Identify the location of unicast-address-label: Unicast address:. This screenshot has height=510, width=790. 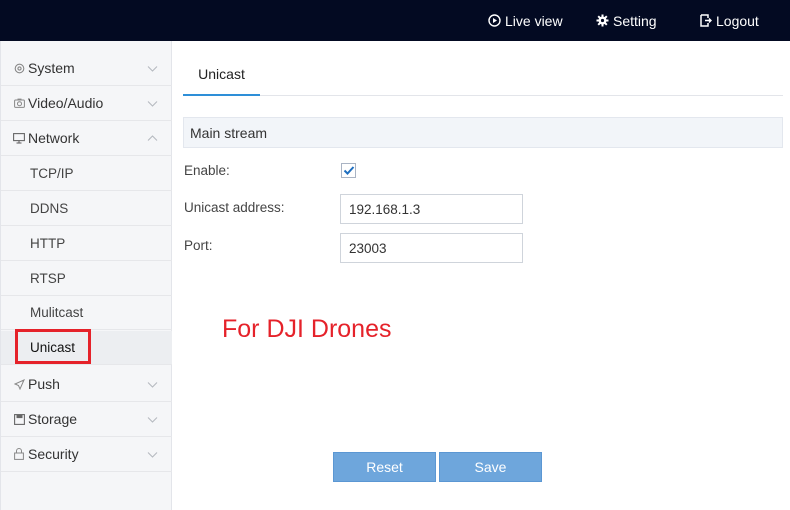
(234, 207).